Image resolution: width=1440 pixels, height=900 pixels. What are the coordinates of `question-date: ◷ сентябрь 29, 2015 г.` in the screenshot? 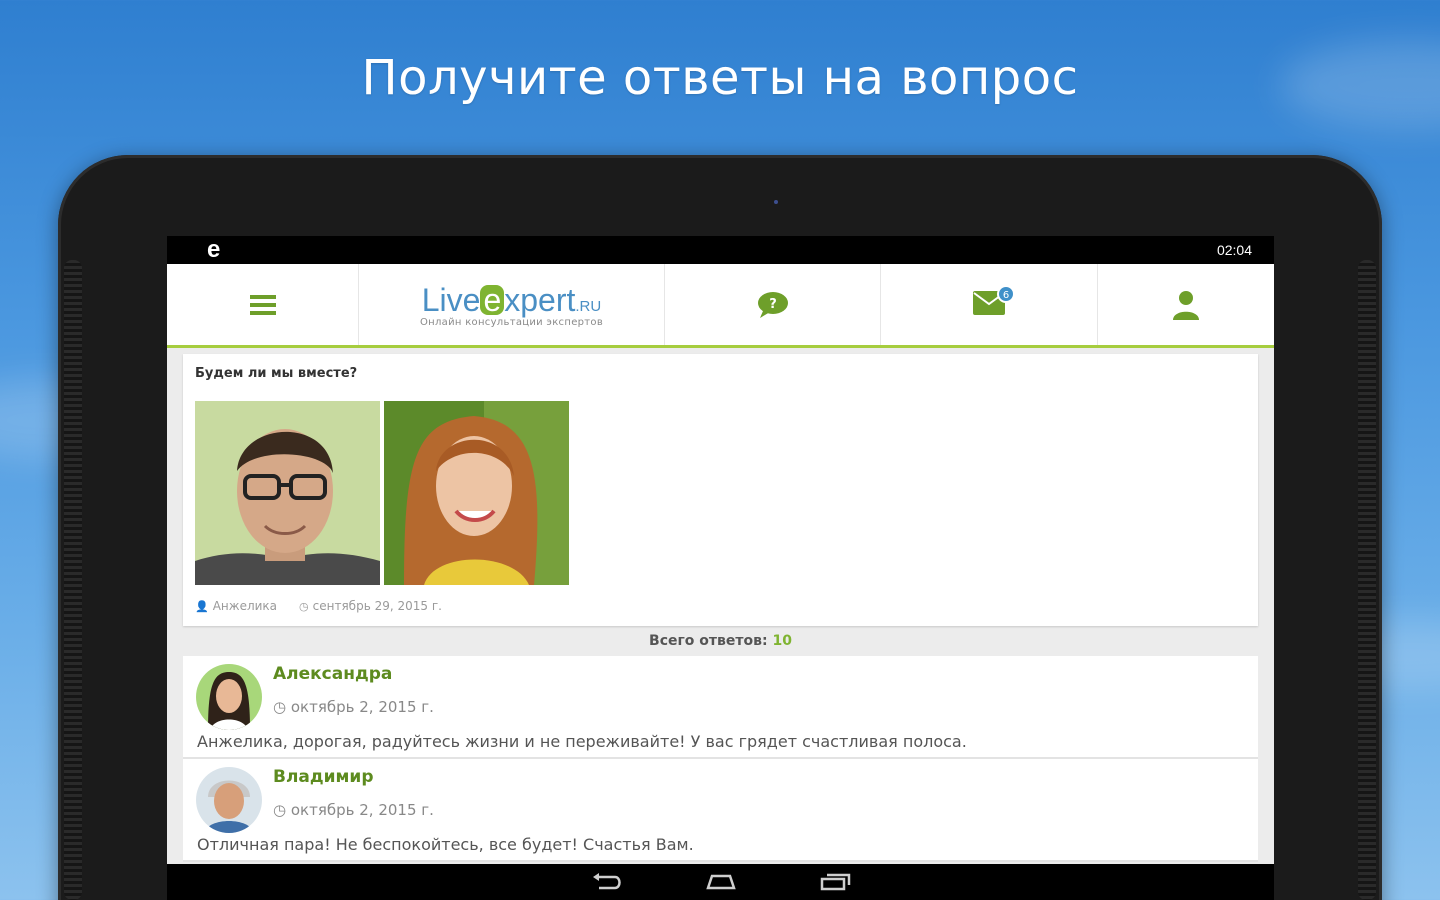 It's located at (370, 606).